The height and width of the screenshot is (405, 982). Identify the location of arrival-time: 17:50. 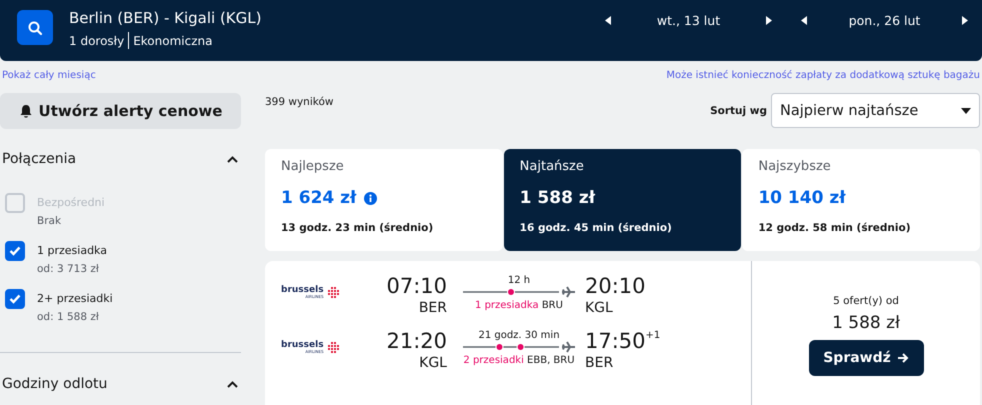
(615, 342).